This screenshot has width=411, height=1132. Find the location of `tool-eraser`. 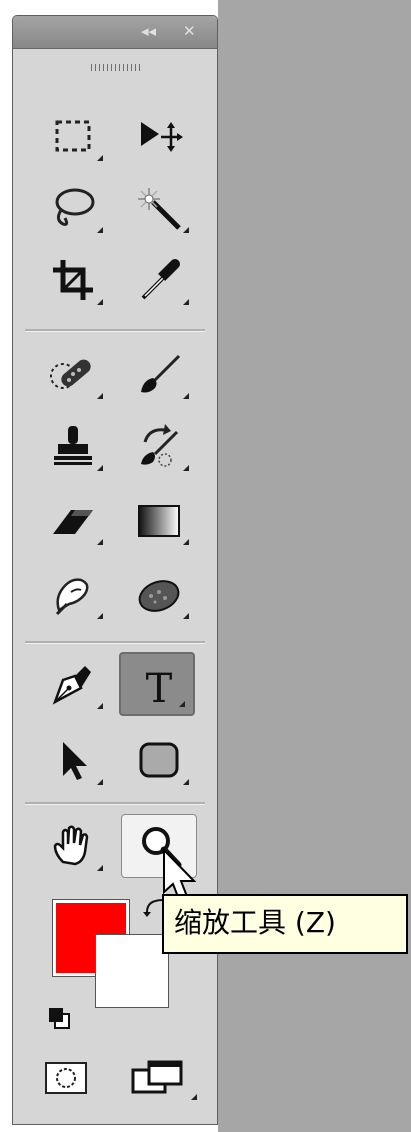

tool-eraser is located at coordinates (73, 520).